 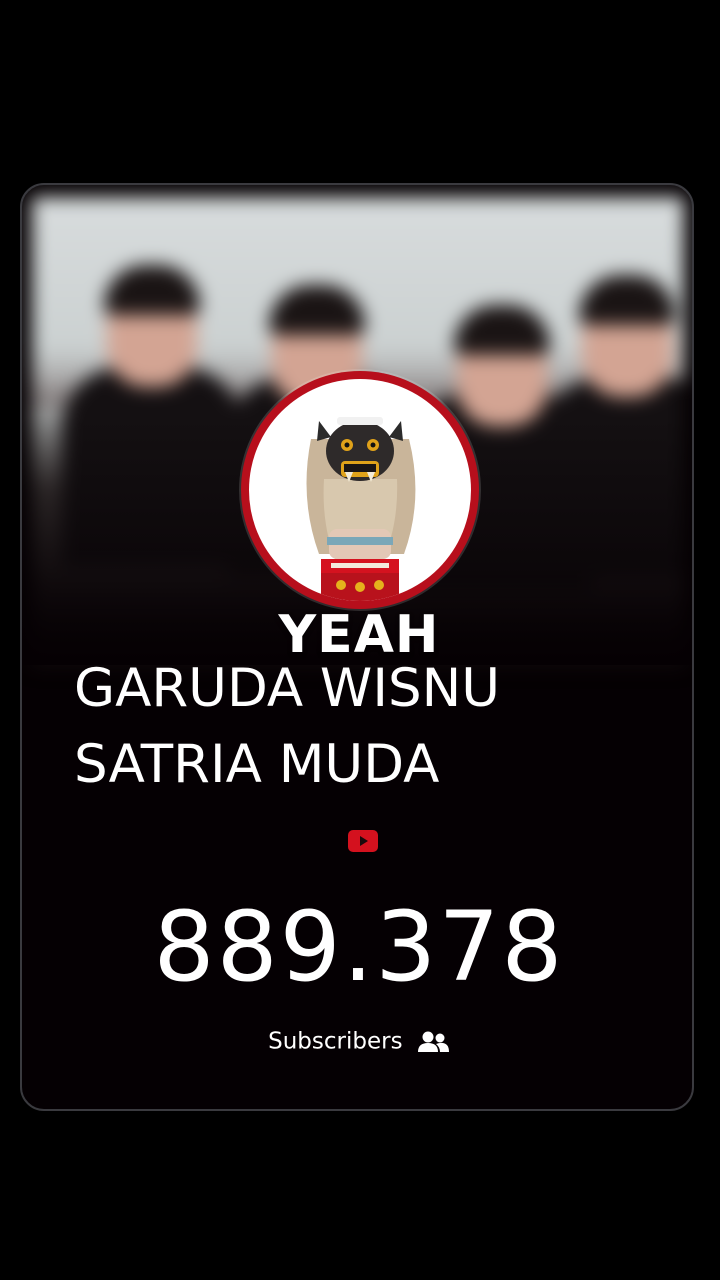 I want to click on channel-avatar, so click(x=360, y=490).